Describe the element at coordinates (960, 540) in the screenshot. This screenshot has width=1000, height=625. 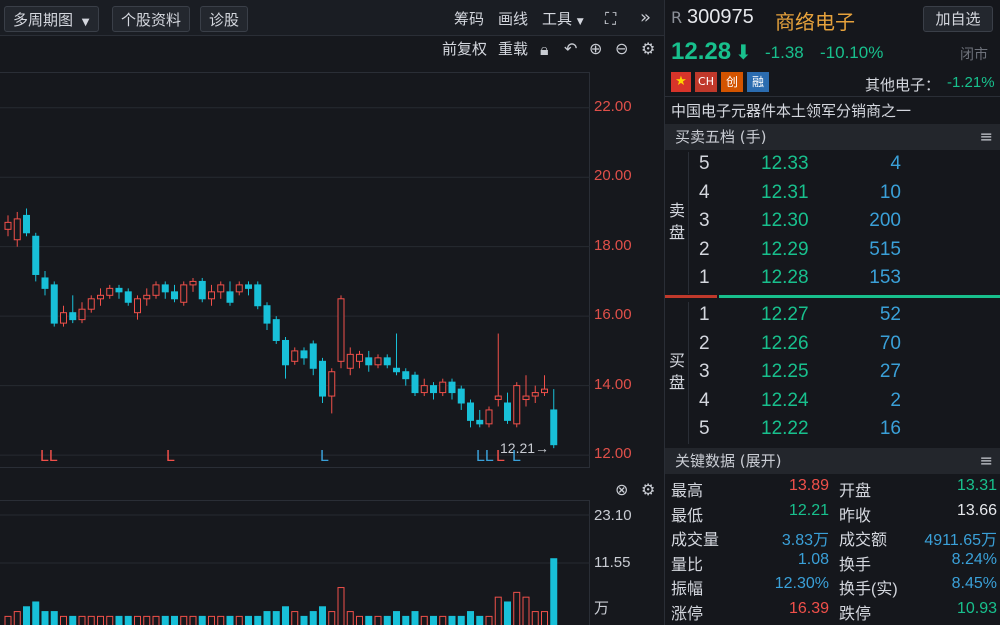
I see `keydata-value: 4911.65万` at that location.